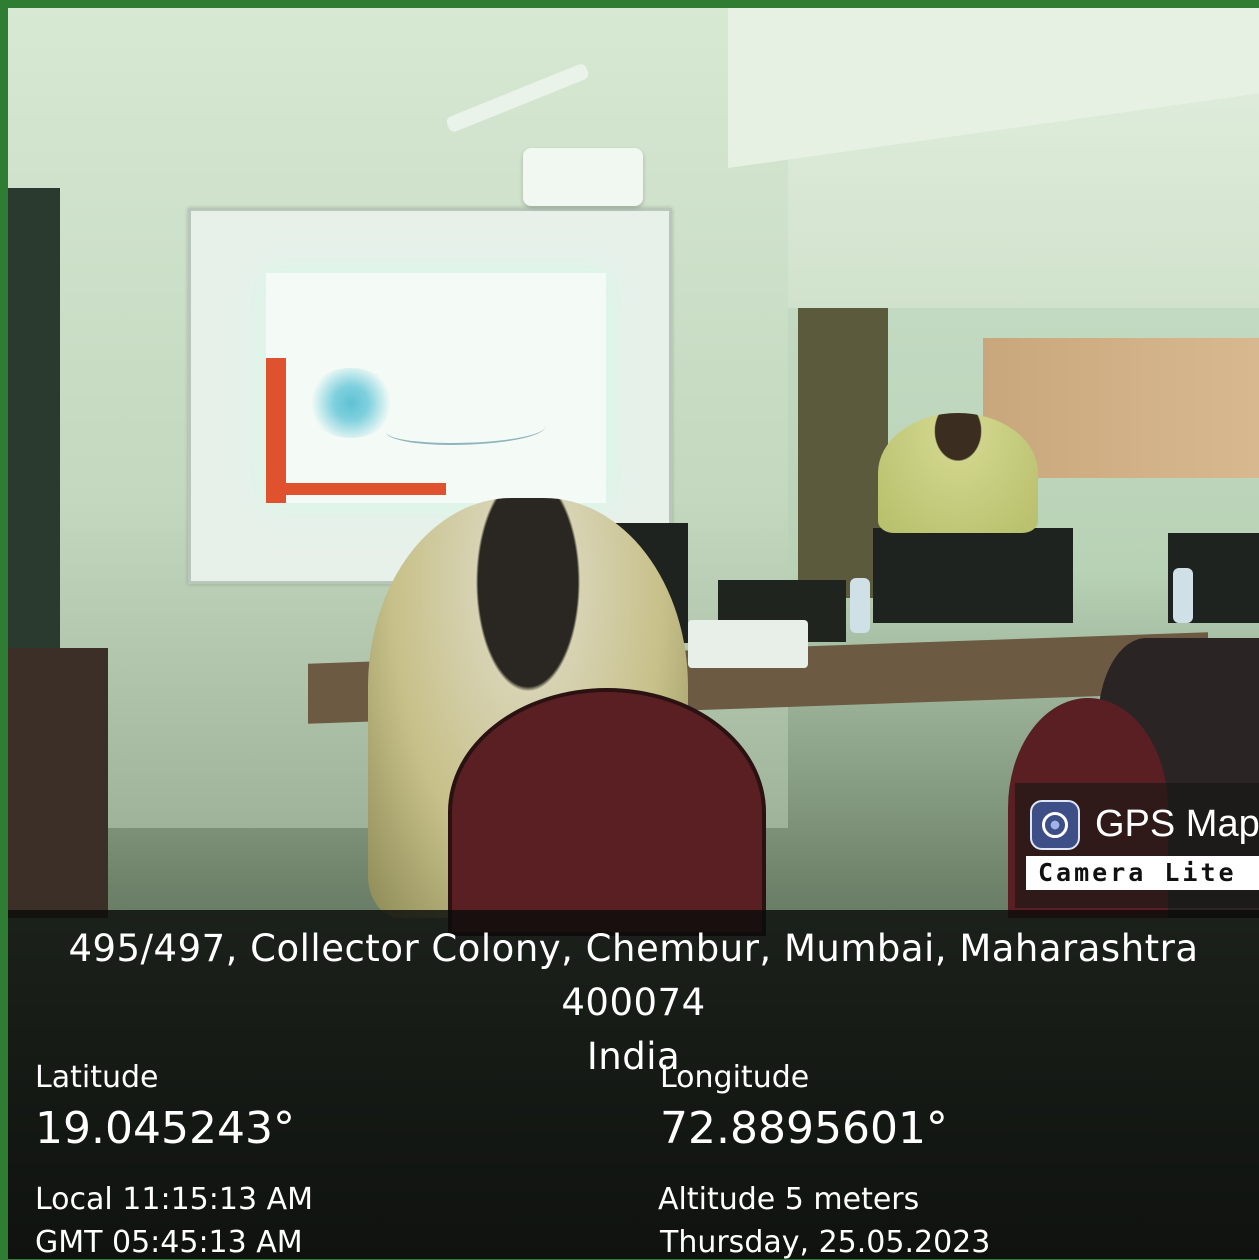 Image resolution: width=1259 pixels, height=1260 pixels. Describe the element at coordinates (1055, 825) in the screenshot. I see `camera-lens-icon` at that location.